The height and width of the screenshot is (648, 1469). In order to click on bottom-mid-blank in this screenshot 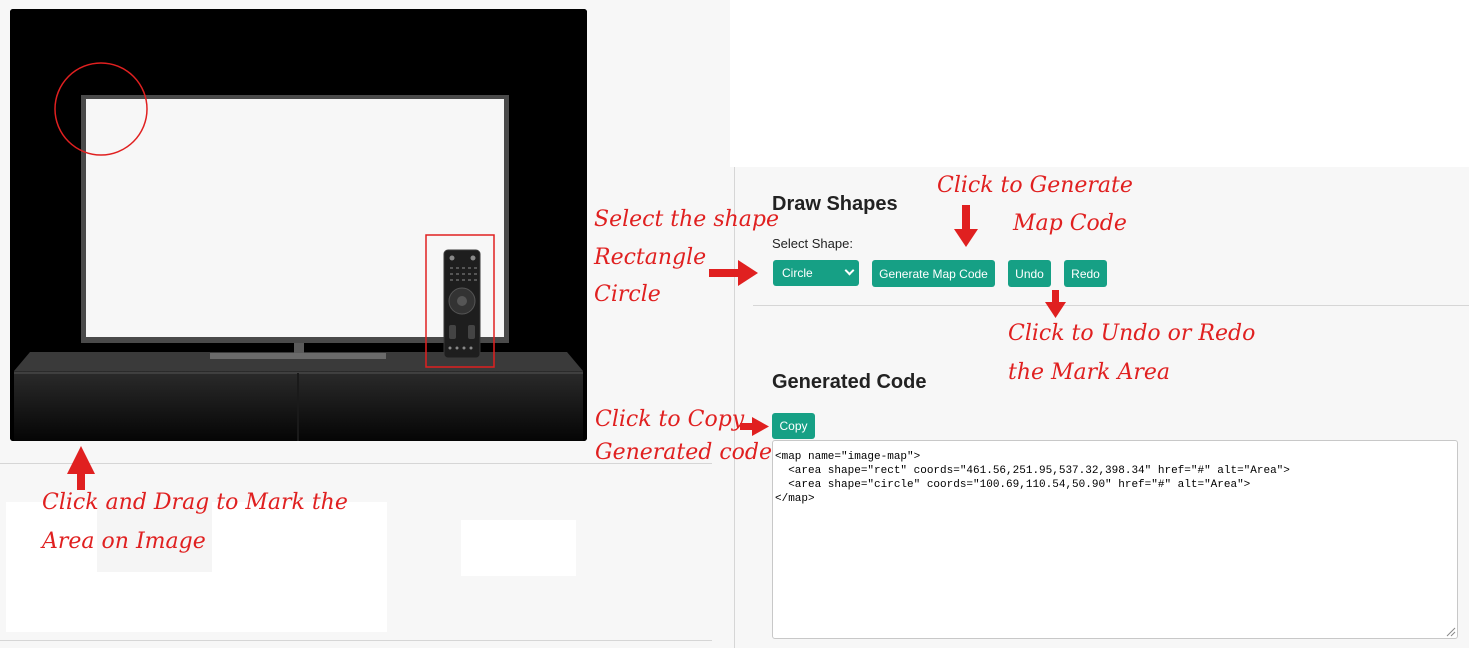, I will do `click(518, 548)`.